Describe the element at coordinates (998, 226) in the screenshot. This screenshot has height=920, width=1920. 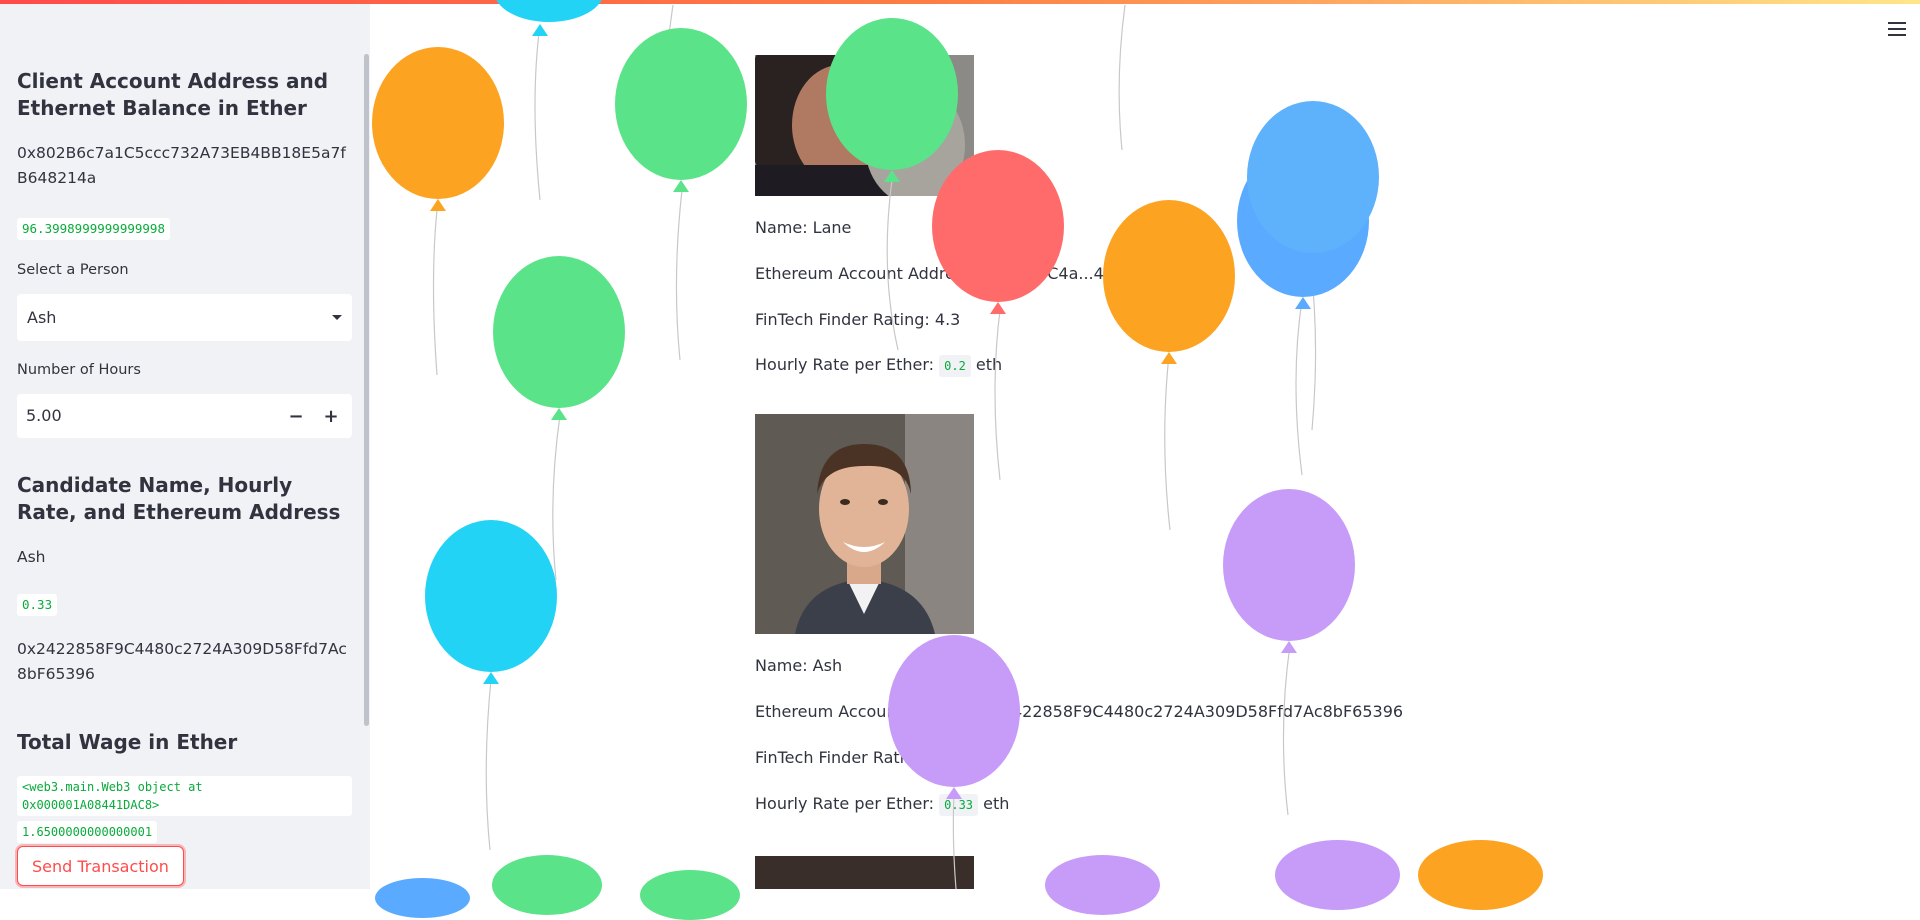
I see `balloon-red` at that location.